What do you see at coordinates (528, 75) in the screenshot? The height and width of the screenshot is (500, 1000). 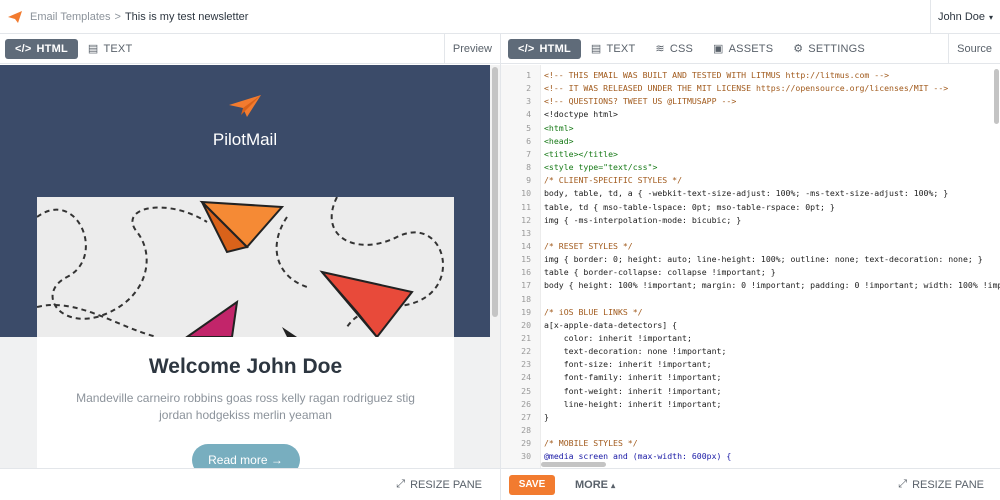 I see `line-number: 1` at bounding box center [528, 75].